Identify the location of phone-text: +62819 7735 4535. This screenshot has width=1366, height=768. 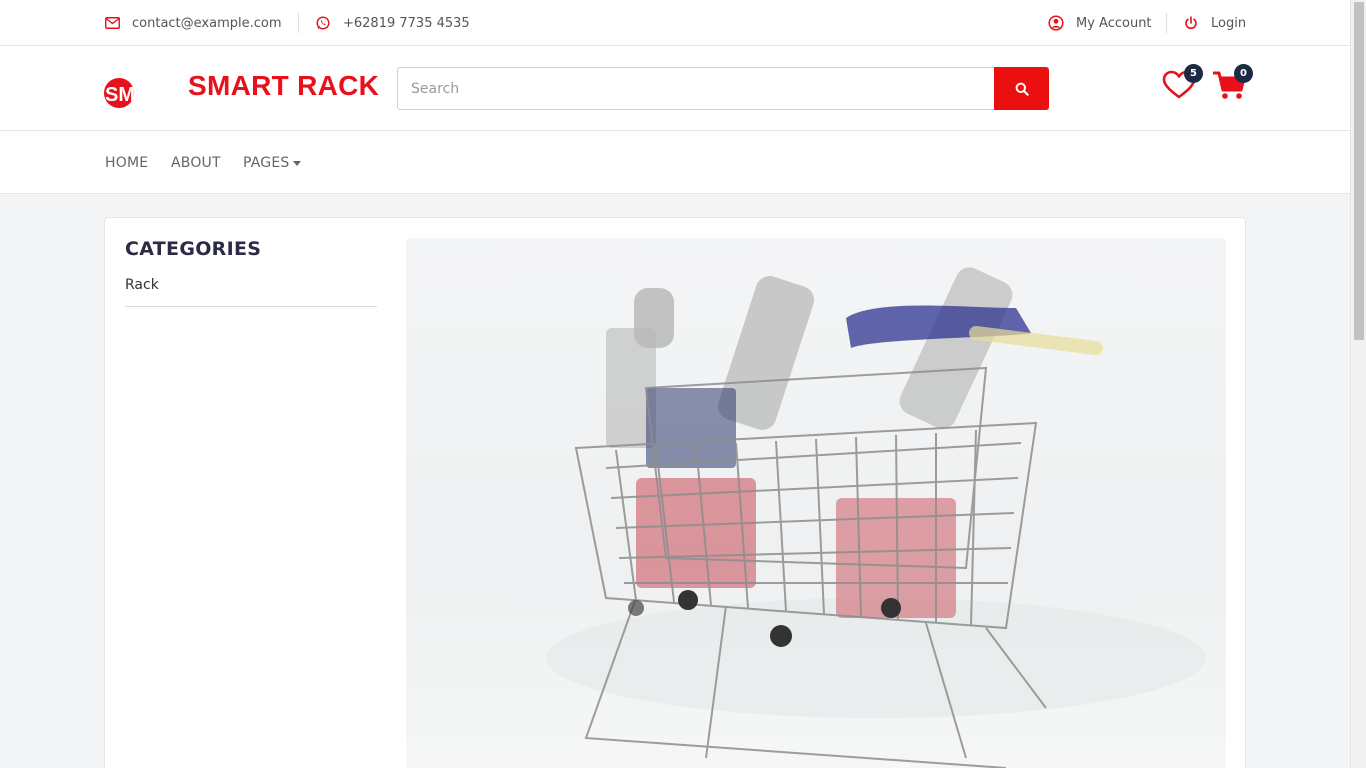
(406, 23).